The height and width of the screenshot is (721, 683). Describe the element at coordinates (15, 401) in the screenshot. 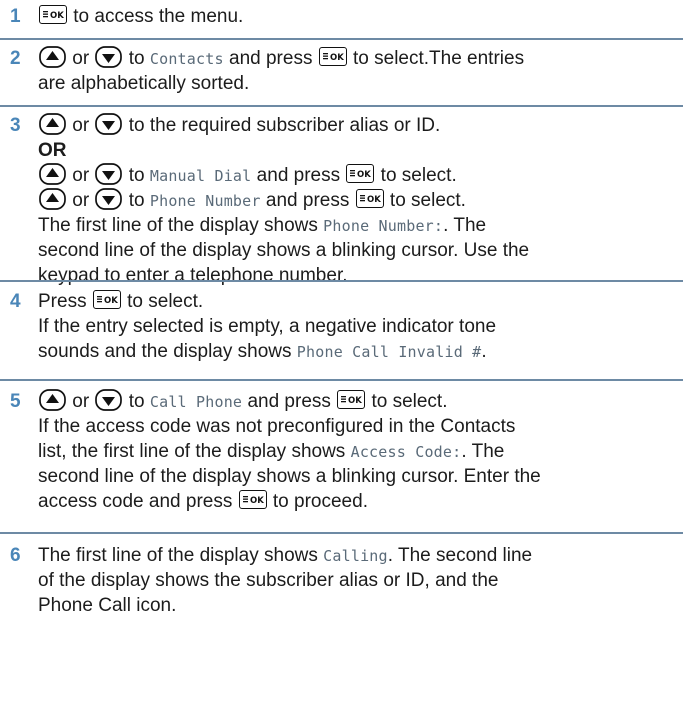

I see `step-number: 5` at that location.